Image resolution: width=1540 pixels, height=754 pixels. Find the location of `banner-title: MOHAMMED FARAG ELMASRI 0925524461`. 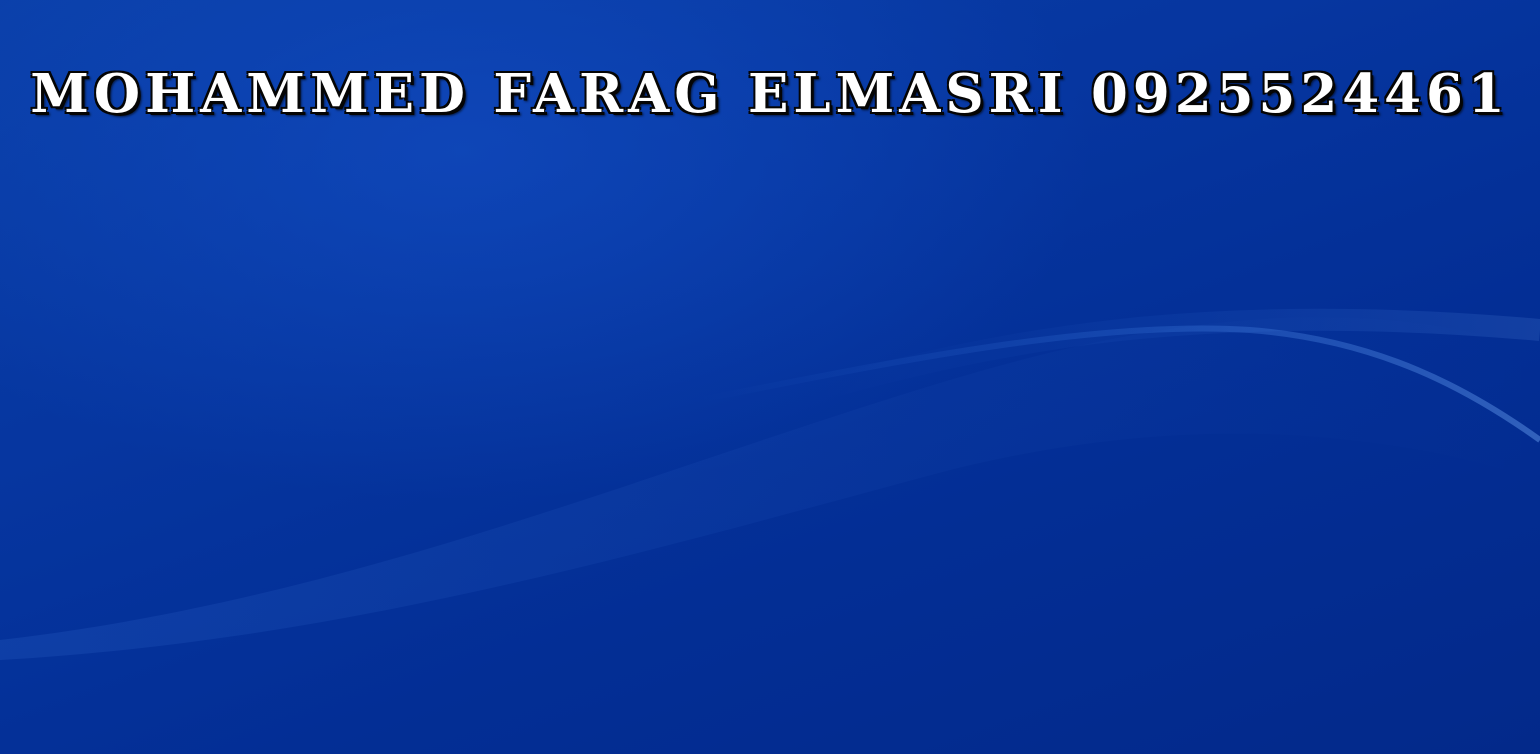

banner-title: MOHAMMED FARAG ELMASRI 0925524461 is located at coordinates (769, 94).